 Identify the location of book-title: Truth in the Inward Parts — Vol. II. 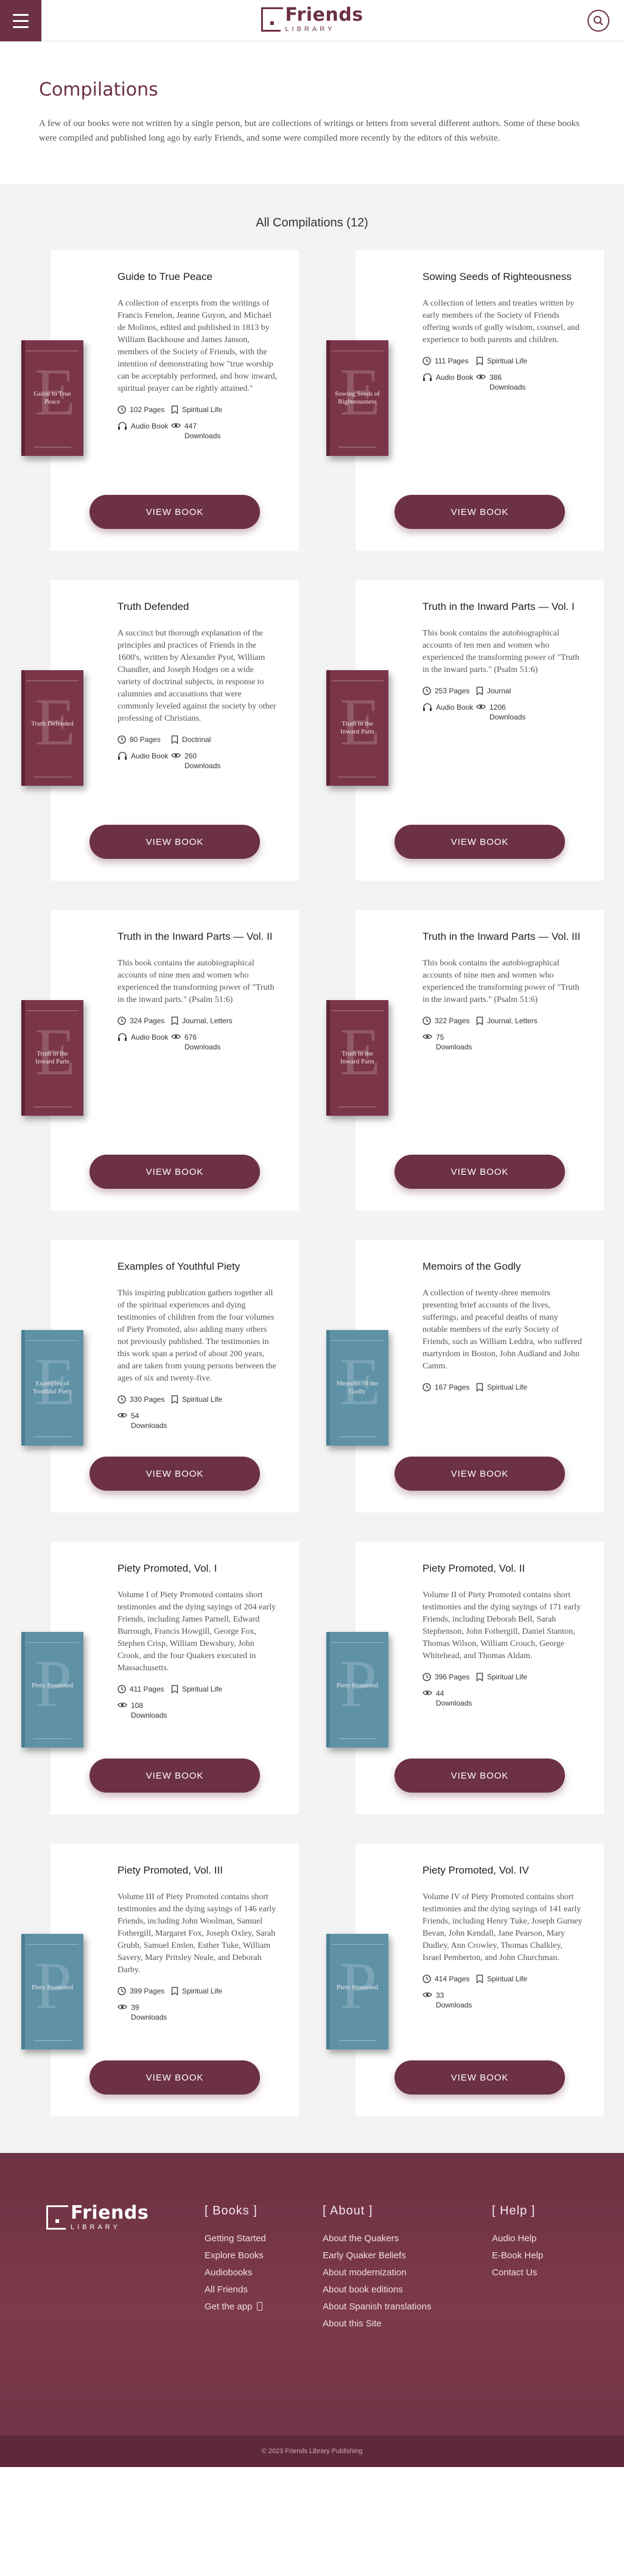
(197, 936).